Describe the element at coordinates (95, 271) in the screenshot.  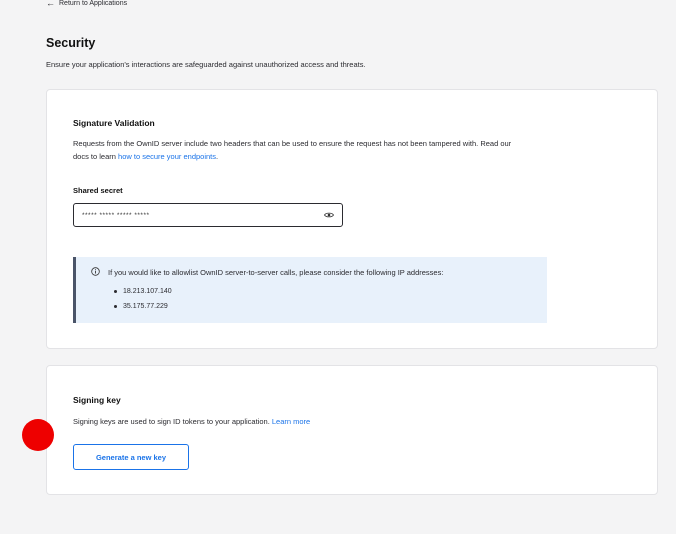
I see `info-icon` at that location.